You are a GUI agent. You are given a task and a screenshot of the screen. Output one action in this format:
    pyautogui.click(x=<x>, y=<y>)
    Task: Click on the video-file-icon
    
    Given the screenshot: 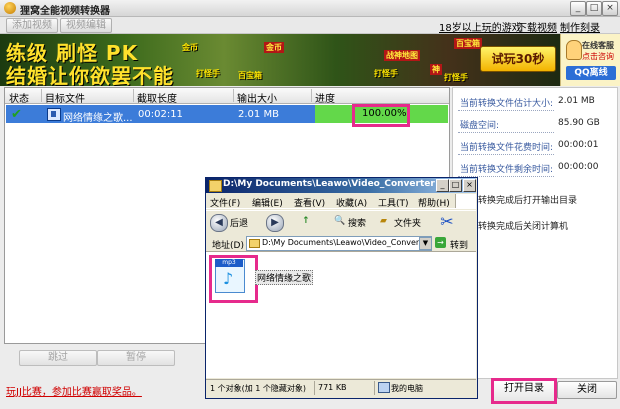 What is the action you would take?
    pyautogui.click(x=54, y=114)
    